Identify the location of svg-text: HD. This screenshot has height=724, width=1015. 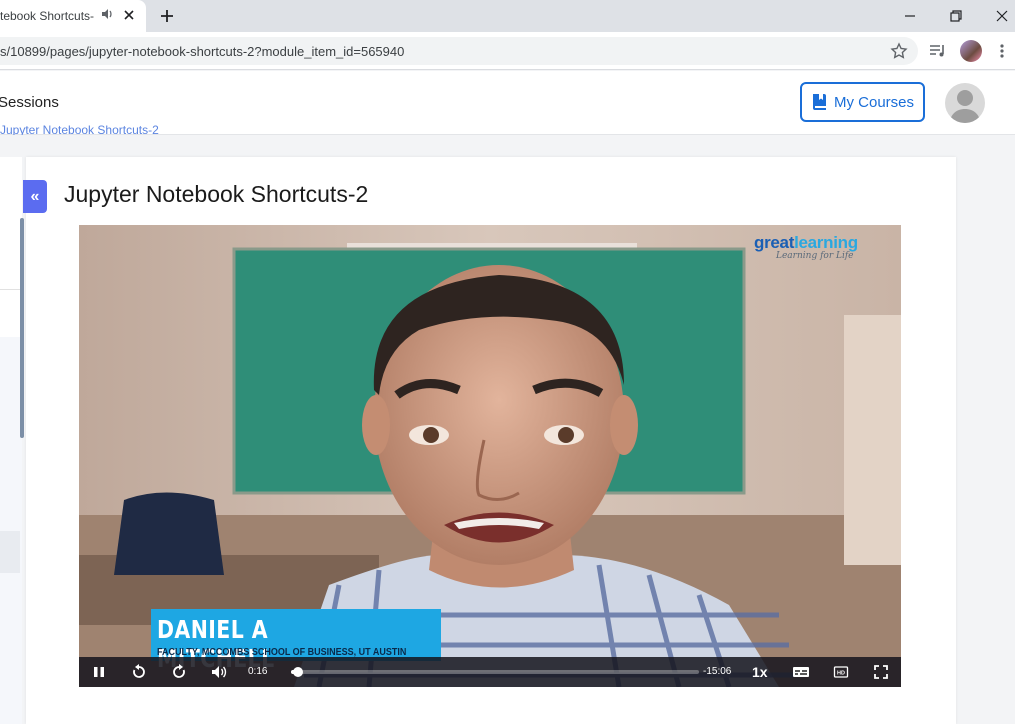
(841, 674).